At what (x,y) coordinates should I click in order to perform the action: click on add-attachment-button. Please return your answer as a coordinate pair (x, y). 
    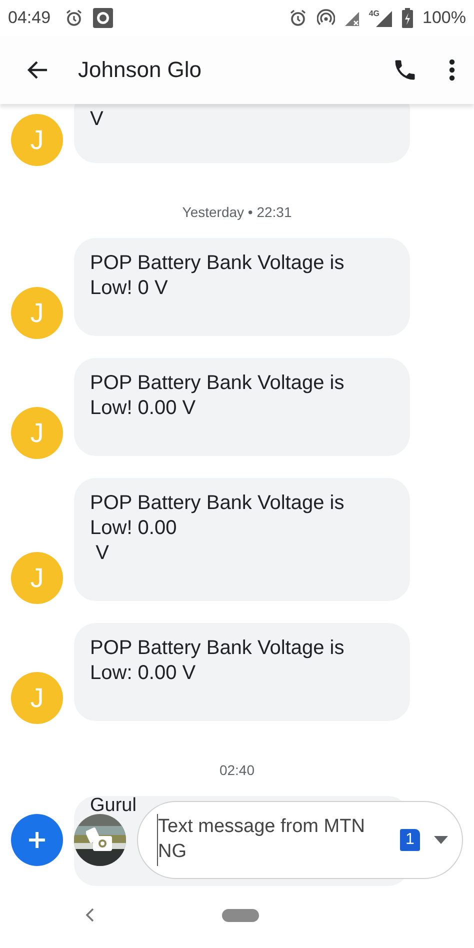
    Looking at the image, I should click on (37, 840).